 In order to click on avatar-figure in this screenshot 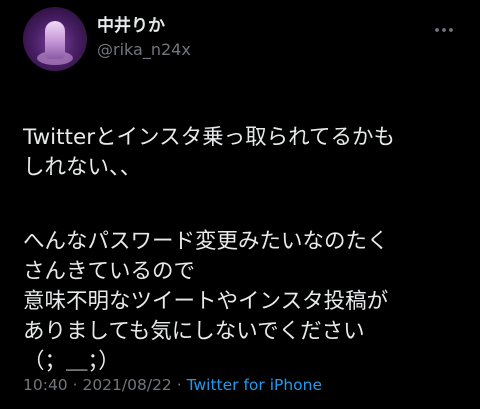, I will do `click(55, 40)`.